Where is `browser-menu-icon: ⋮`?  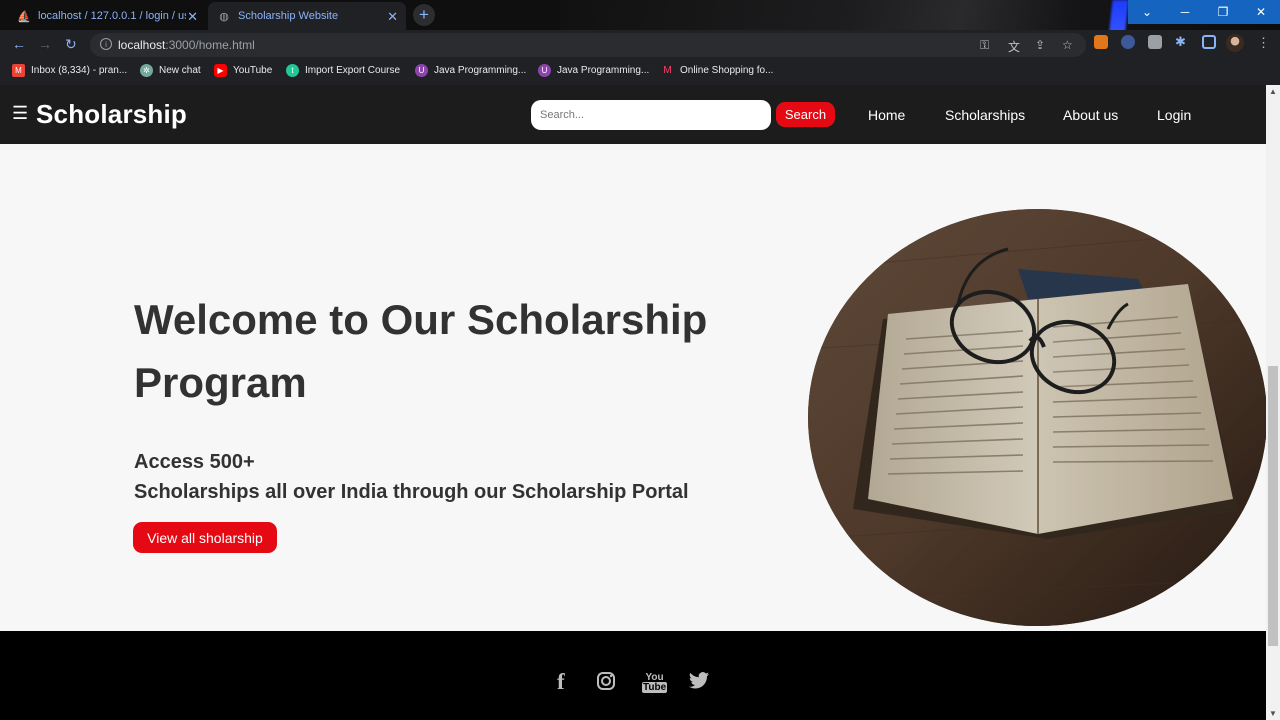
browser-menu-icon: ⋮ is located at coordinates (1263, 43).